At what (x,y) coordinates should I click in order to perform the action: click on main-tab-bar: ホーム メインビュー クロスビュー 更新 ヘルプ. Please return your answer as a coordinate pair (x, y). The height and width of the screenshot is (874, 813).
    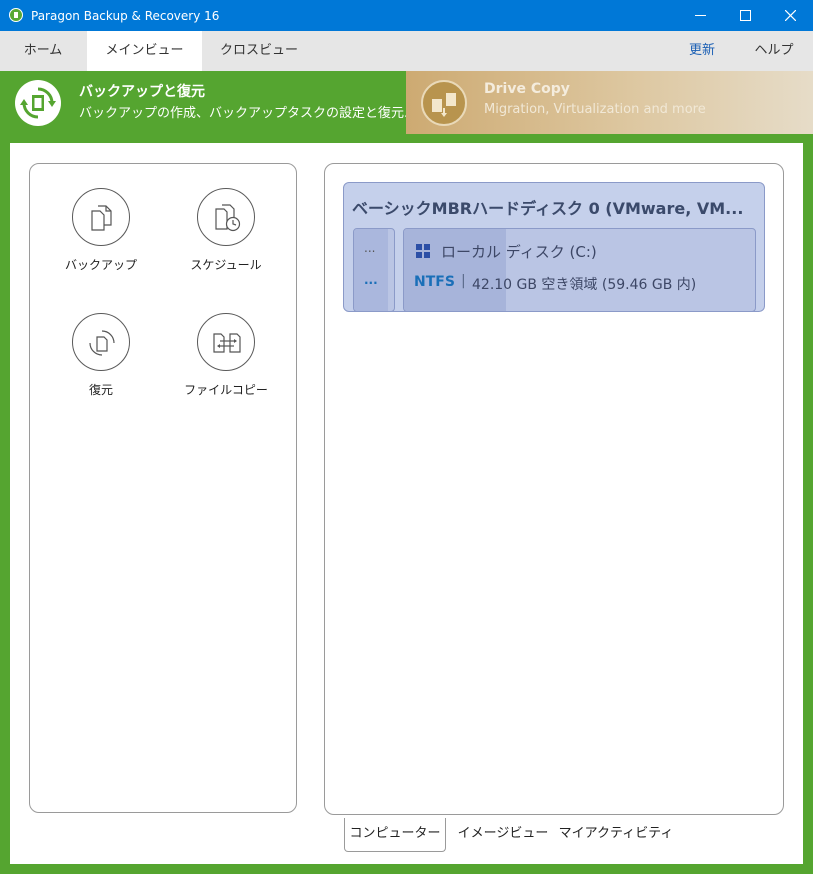
    Looking at the image, I should click on (406, 51).